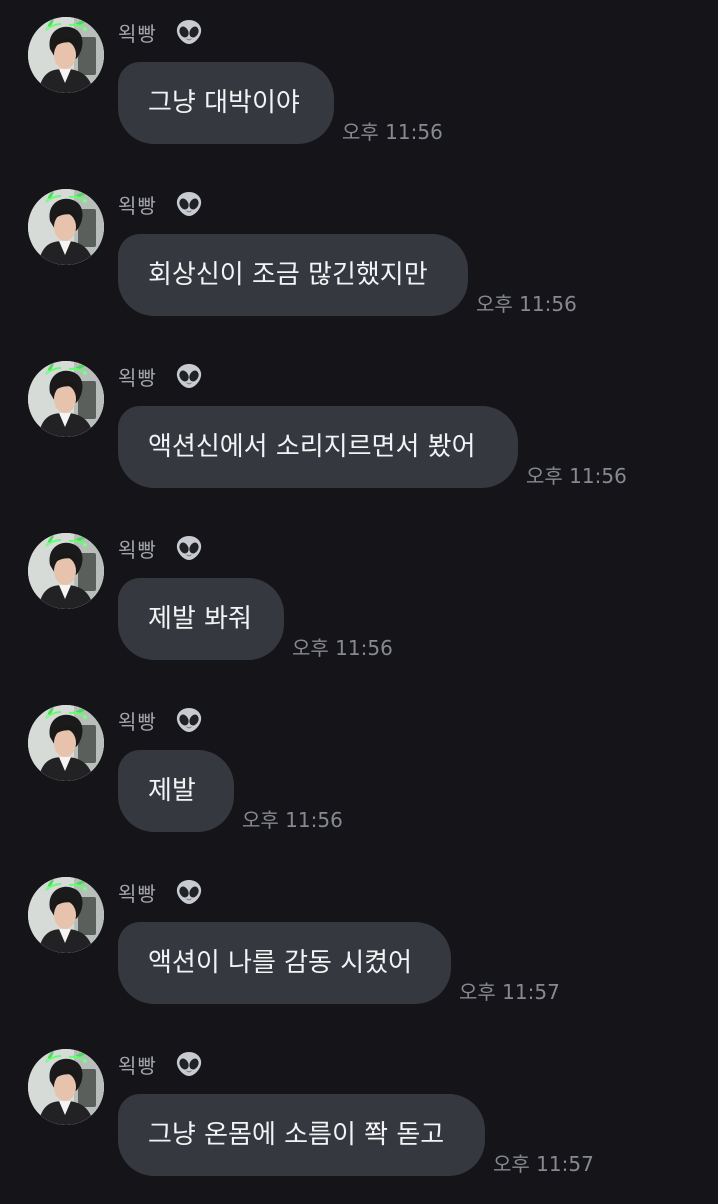 This screenshot has height=1204, width=718. Describe the element at coordinates (201, 619) in the screenshot. I see `message-bubble: 제발 봐줘` at that location.